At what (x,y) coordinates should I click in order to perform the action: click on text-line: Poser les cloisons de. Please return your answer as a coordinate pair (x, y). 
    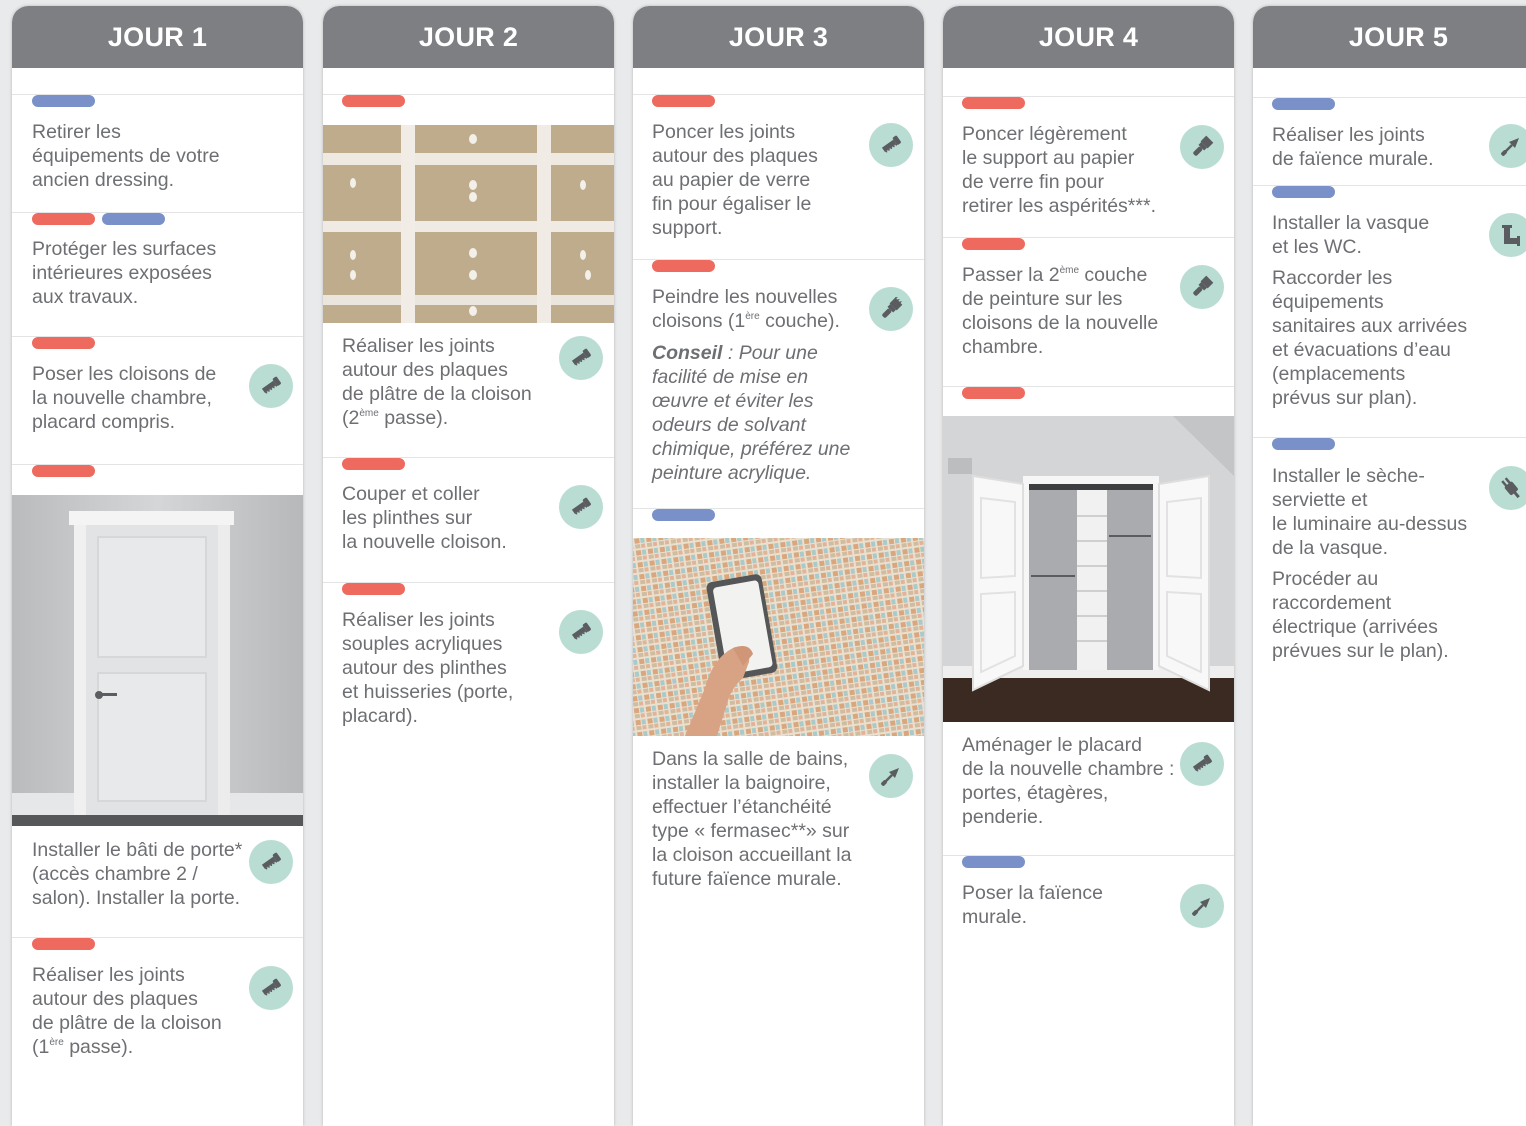
    Looking at the image, I should click on (124, 374).